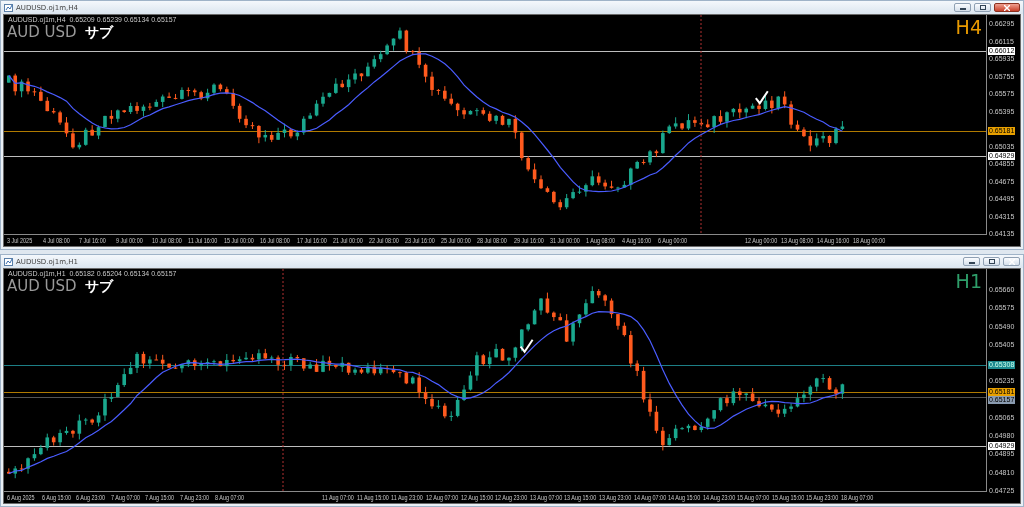 This screenshot has height=507, width=1024. Describe the element at coordinates (968, 281) in the screenshot. I see `timeframe-label: H1` at that location.